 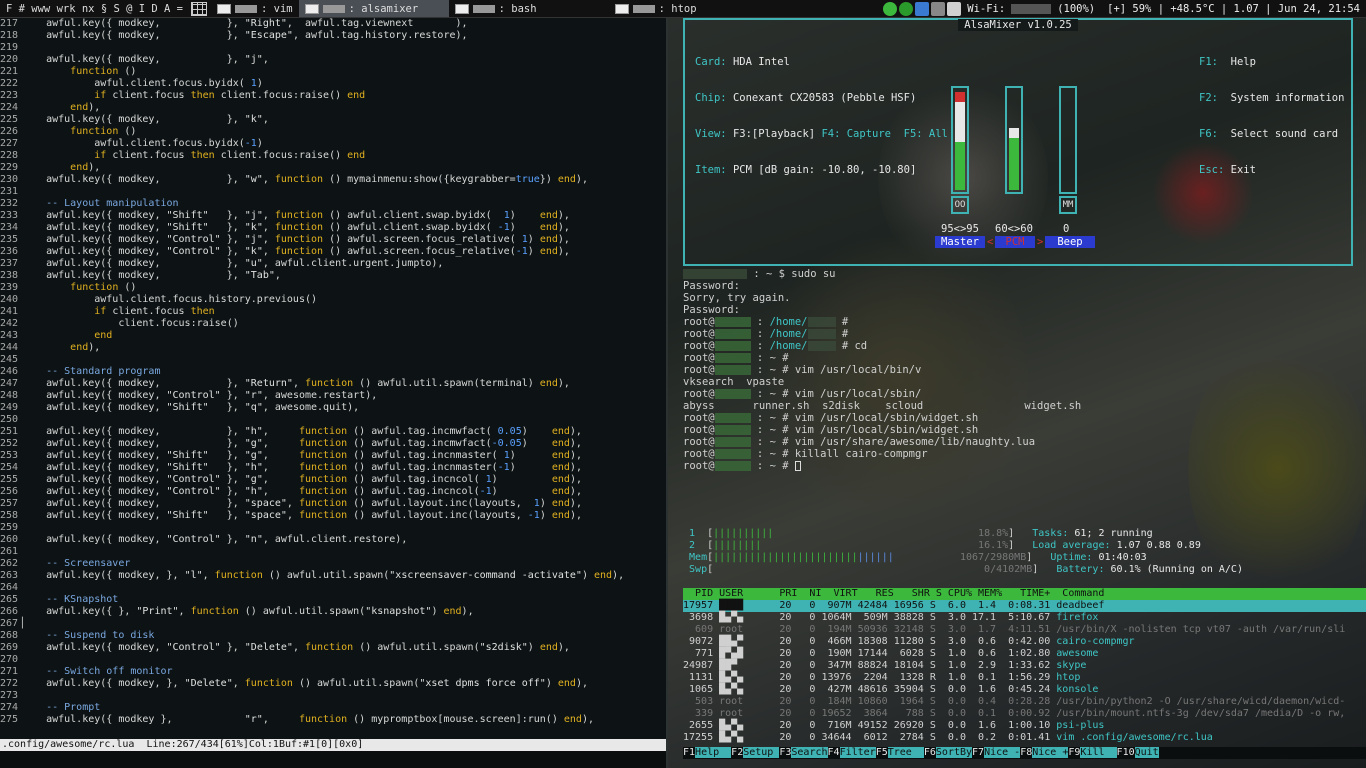 What do you see at coordinates (689, 8) in the screenshot?
I see `task-htop: : htop` at bounding box center [689, 8].